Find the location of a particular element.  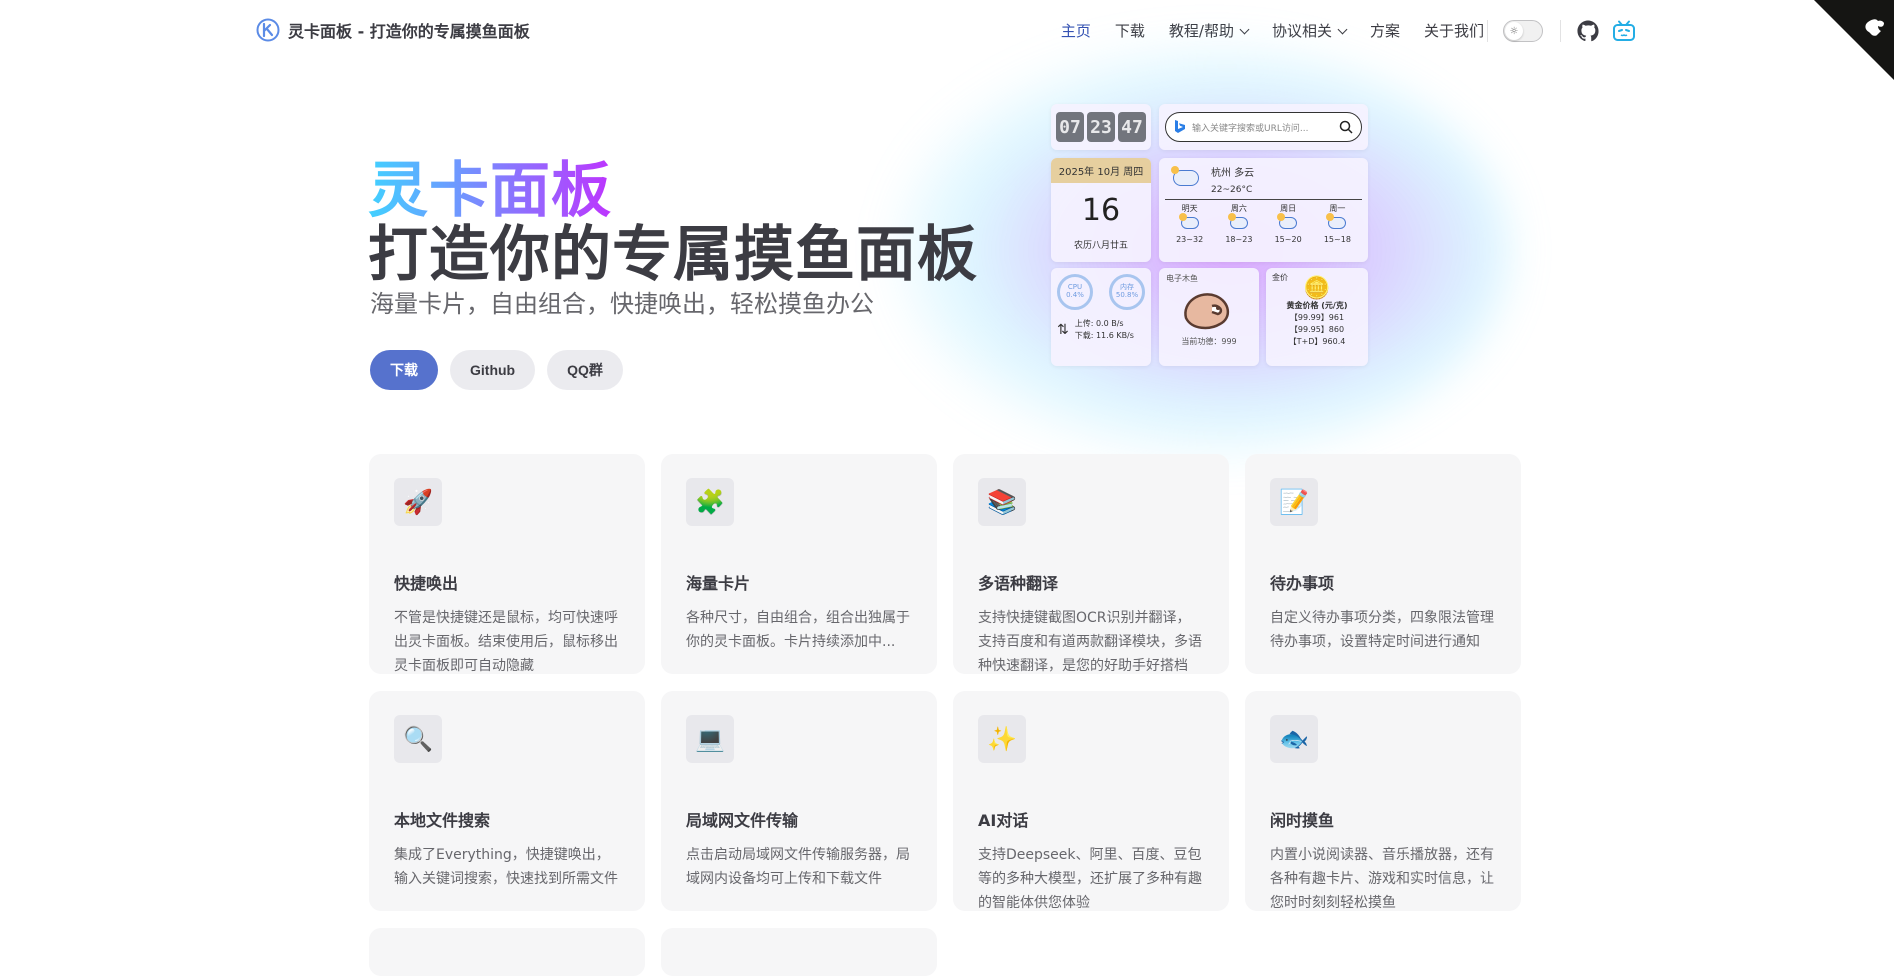

date-header: 2025年 10月 周四 is located at coordinates (1101, 170).